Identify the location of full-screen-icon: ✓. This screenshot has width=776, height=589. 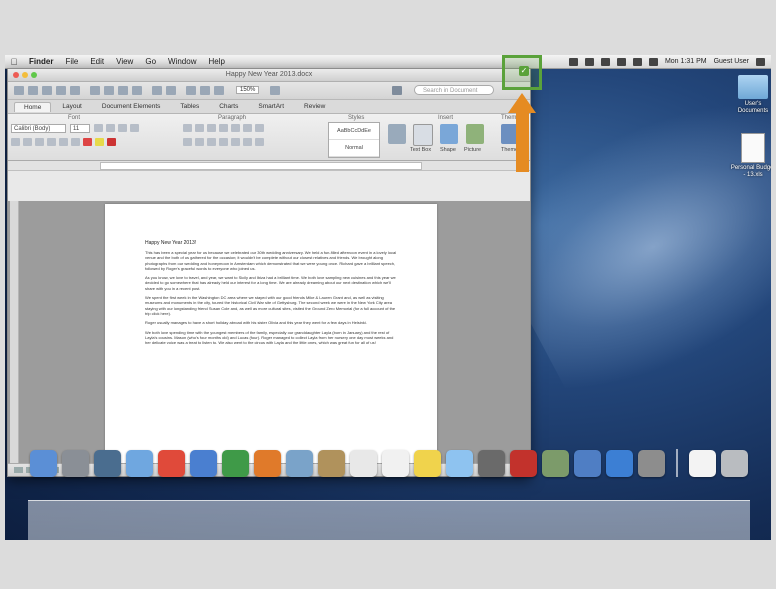
(524, 71).